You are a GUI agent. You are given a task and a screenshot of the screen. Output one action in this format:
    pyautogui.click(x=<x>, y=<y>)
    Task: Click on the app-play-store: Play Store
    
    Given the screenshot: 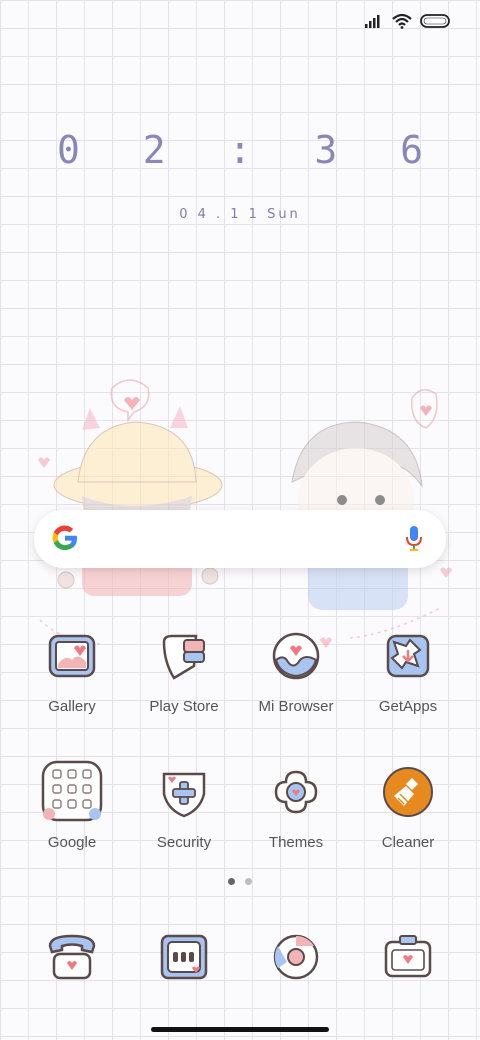 What is the action you would take?
    pyautogui.click(x=184, y=668)
    